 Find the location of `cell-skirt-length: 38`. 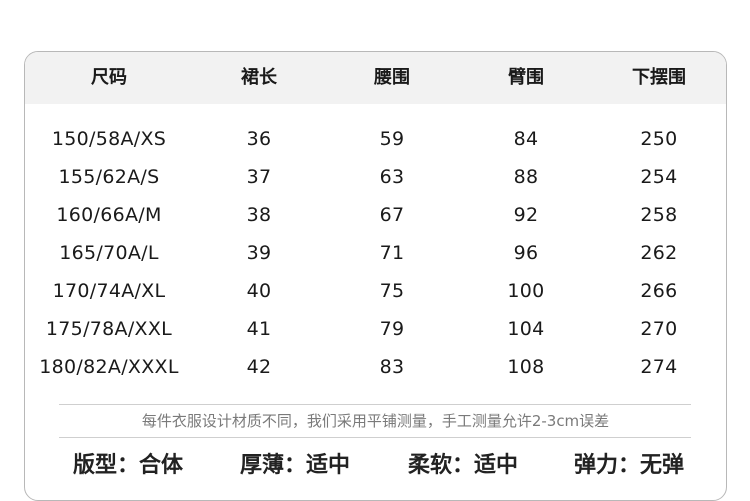

cell-skirt-length: 38 is located at coordinates (259, 215).